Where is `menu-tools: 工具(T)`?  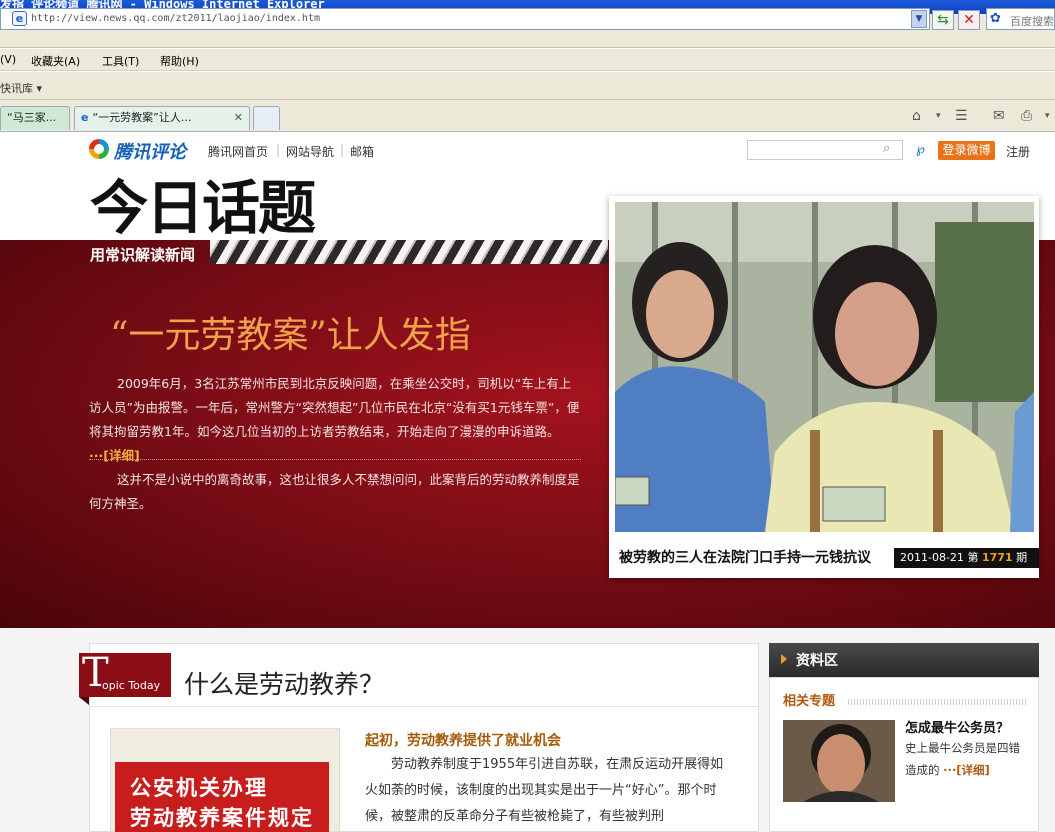
menu-tools: 工具(T) is located at coordinates (120, 61).